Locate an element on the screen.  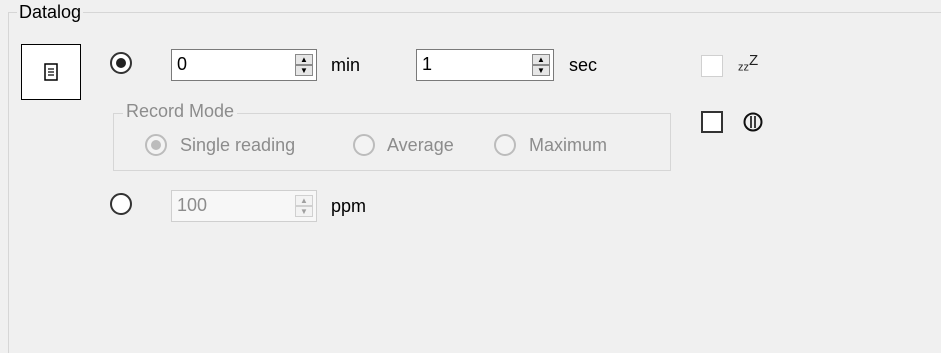
time-mode-radio is located at coordinates (121, 63).